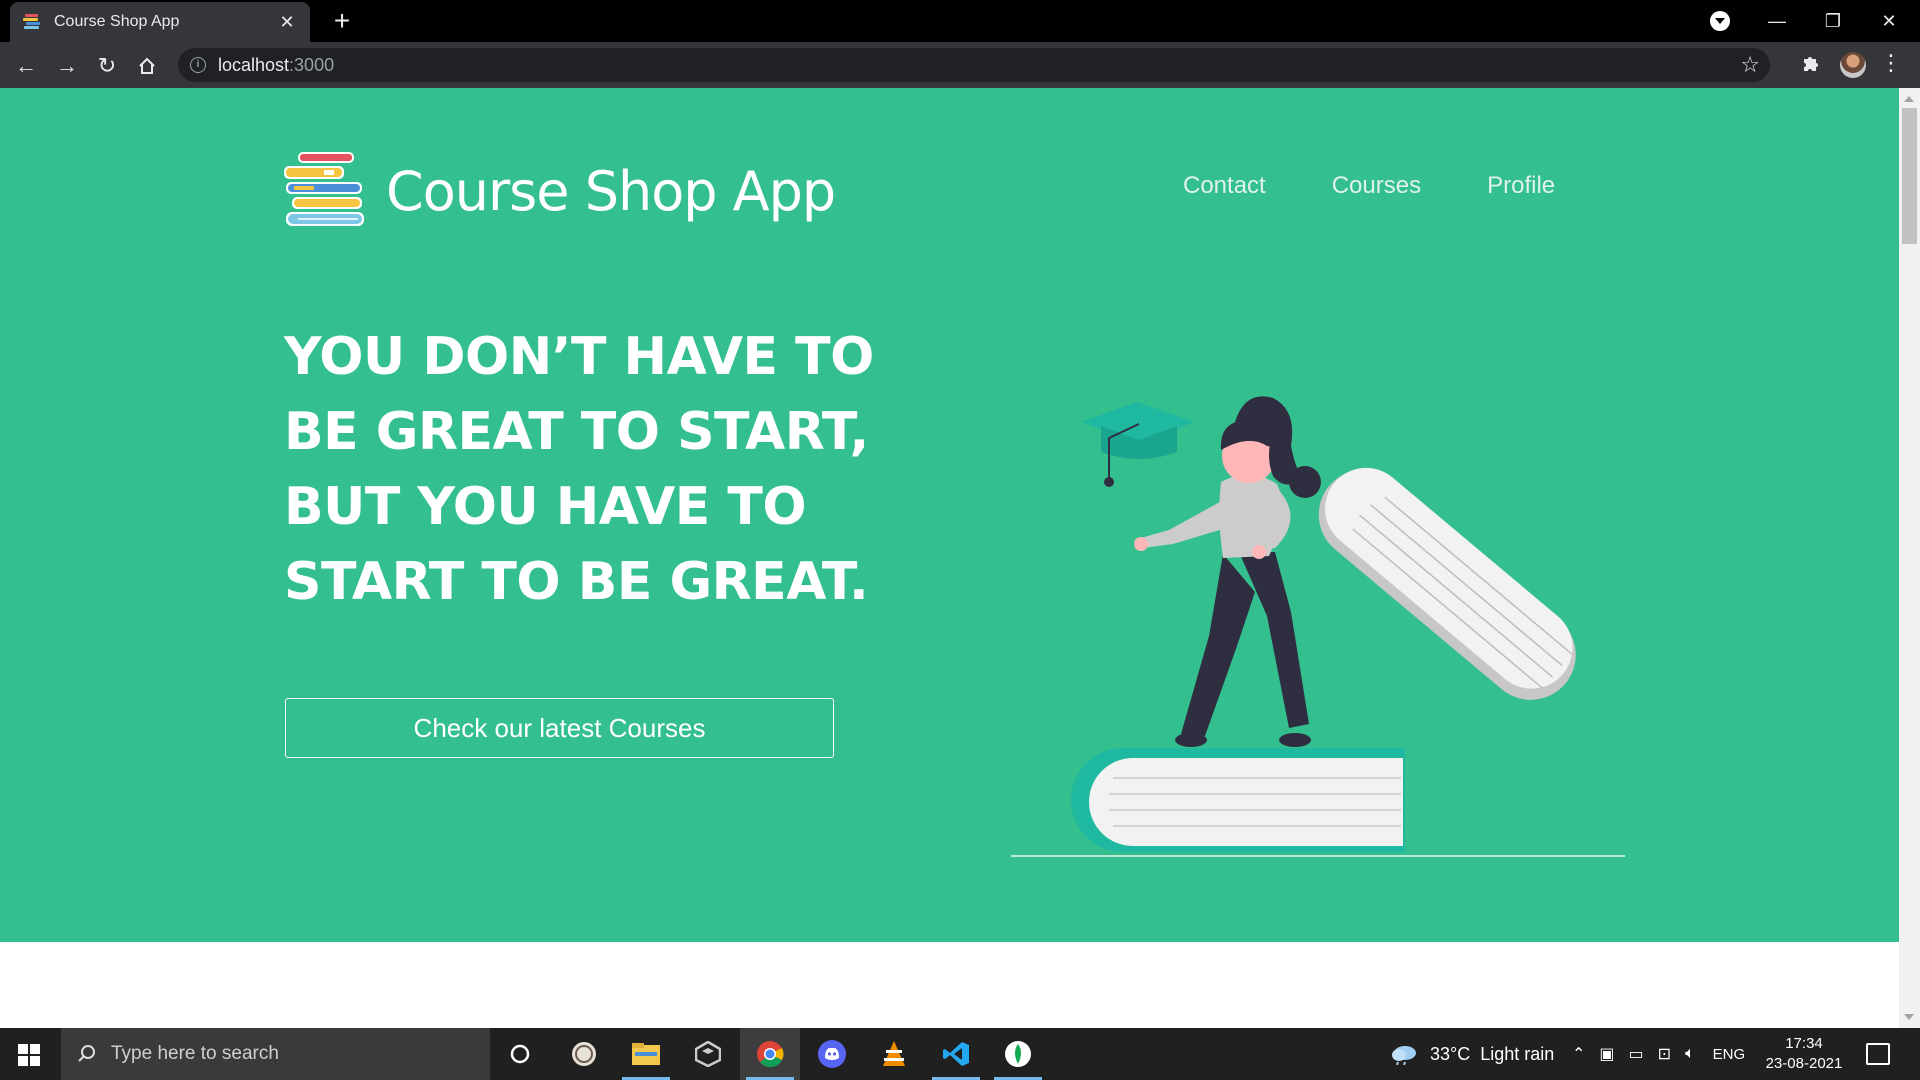 This screenshot has width=1920, height=1080. Describe the element at coordinates (956, 1054) in the screenshot. I see `vscode-icon` at that location.